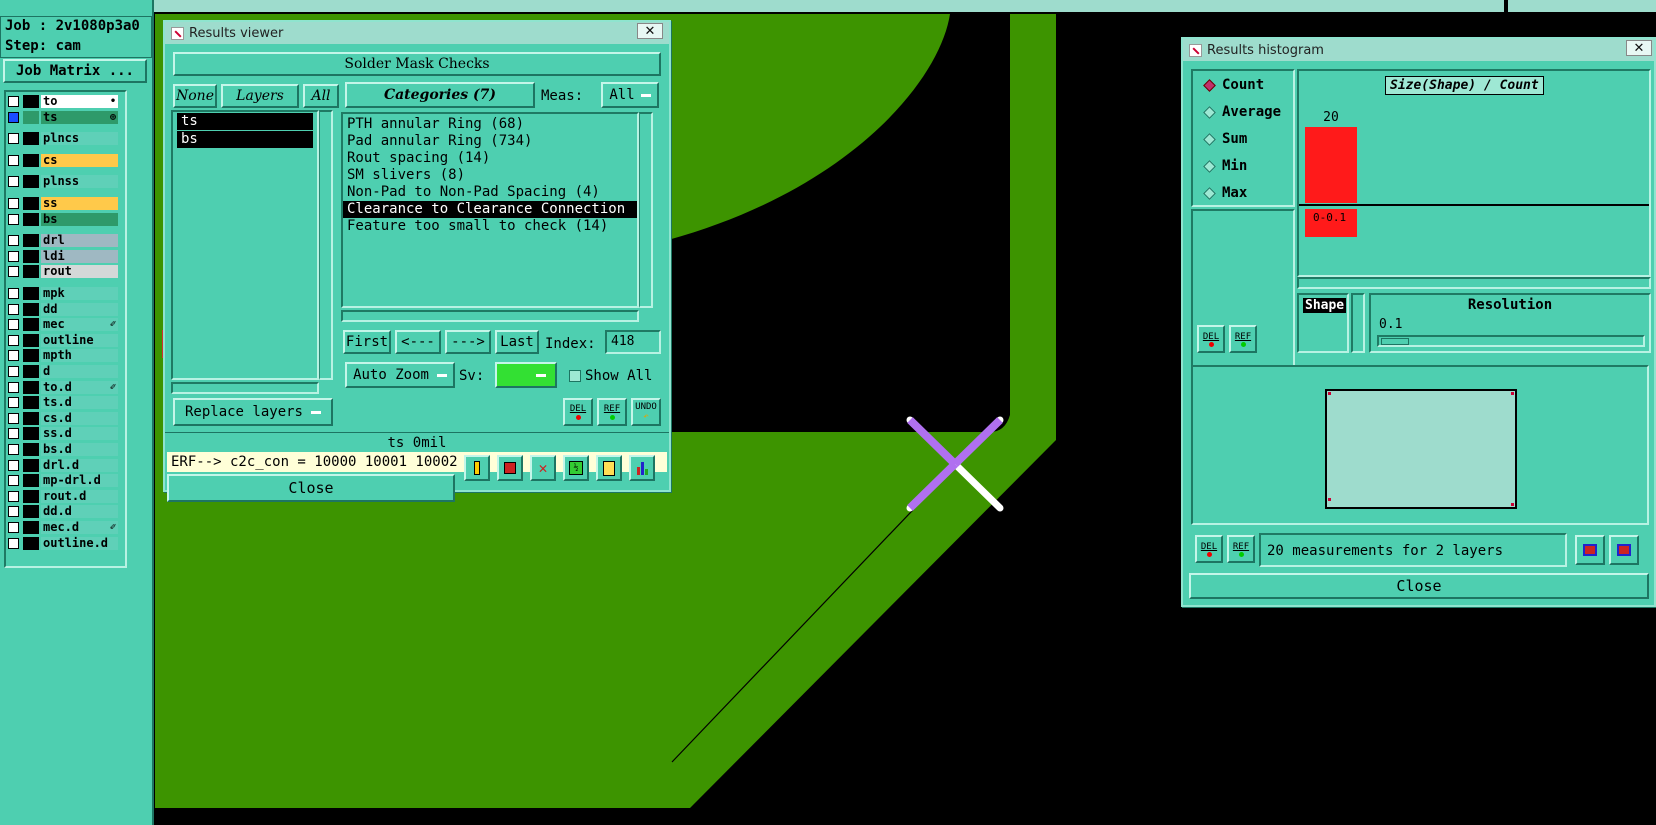 Image resolution: width=1656 pixels, height=825 pixels. I want to click on resolution-slider, so click(1511, 341).